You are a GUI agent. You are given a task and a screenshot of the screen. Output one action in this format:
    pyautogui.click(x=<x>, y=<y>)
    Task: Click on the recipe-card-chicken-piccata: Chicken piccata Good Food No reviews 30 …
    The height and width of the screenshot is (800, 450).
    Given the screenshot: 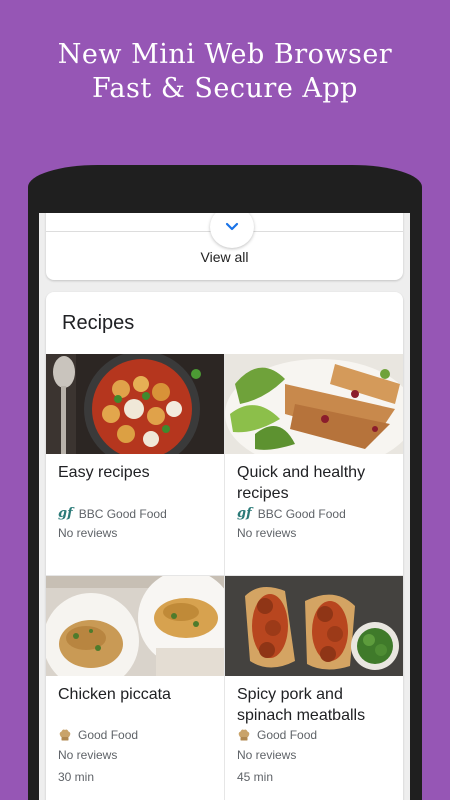 What is the action you would take?
    pyautogui.click(x=135, y=686)
    